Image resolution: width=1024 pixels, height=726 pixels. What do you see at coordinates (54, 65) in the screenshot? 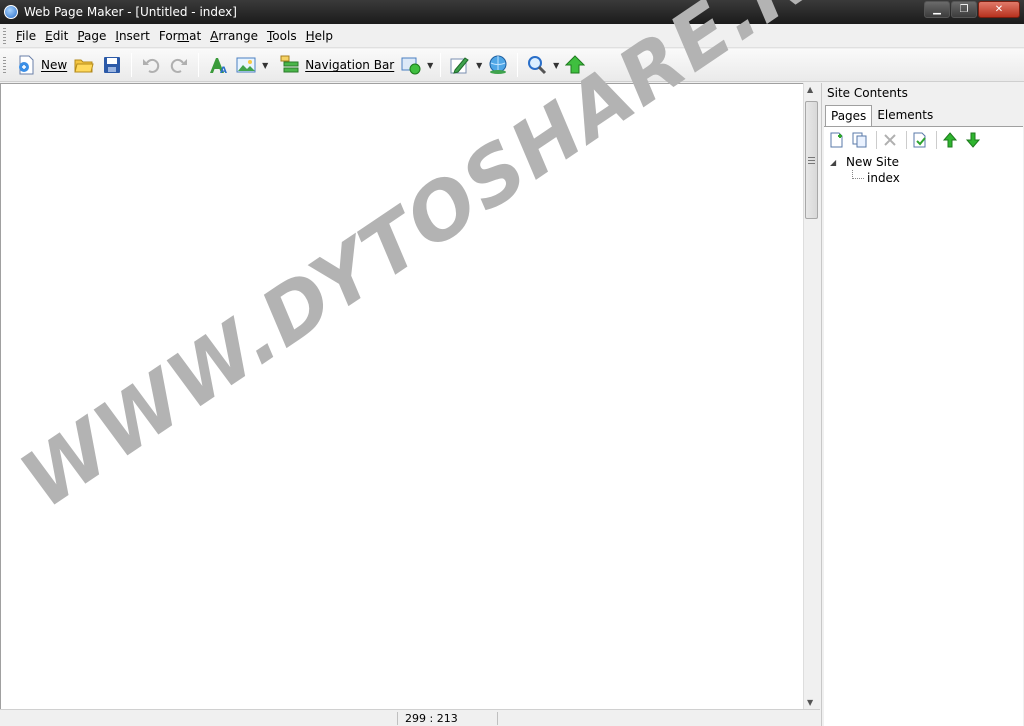
I see `new-button-label: New` at bounding box center [54, 65].